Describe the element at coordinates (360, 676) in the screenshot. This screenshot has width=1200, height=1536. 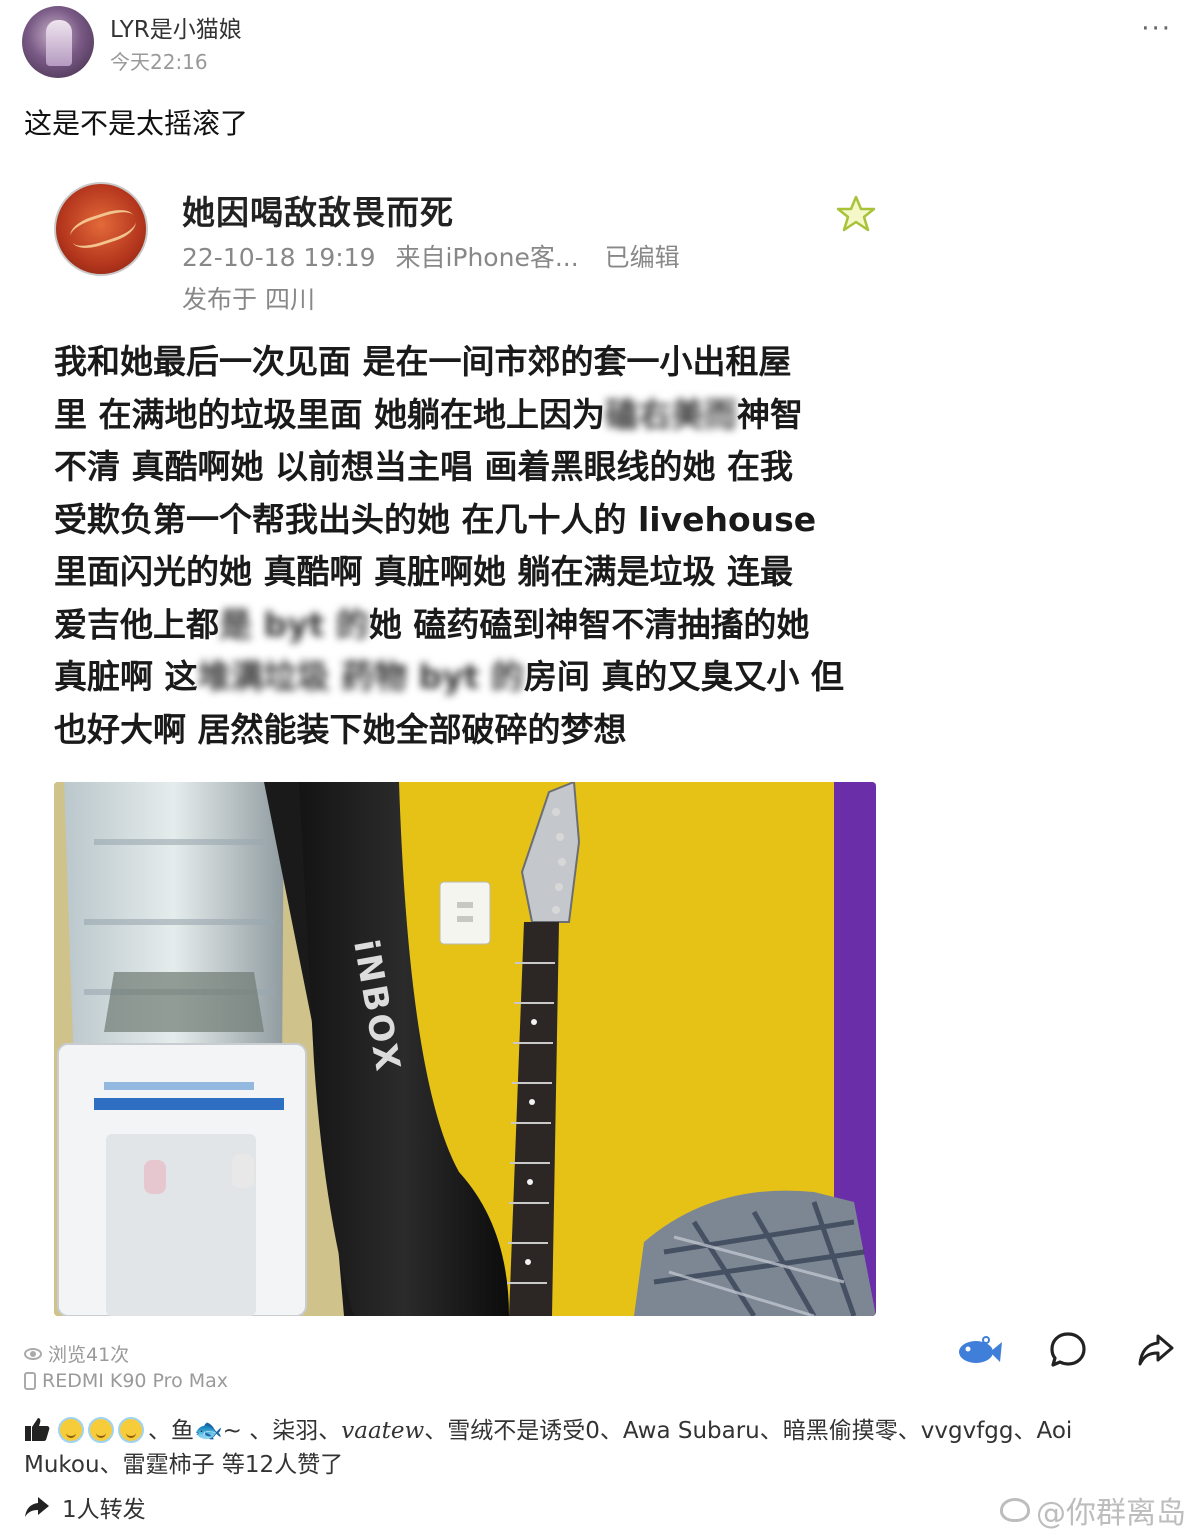
I see `blurred-text: 堆满垃圾 药物 byt 的` at that location.